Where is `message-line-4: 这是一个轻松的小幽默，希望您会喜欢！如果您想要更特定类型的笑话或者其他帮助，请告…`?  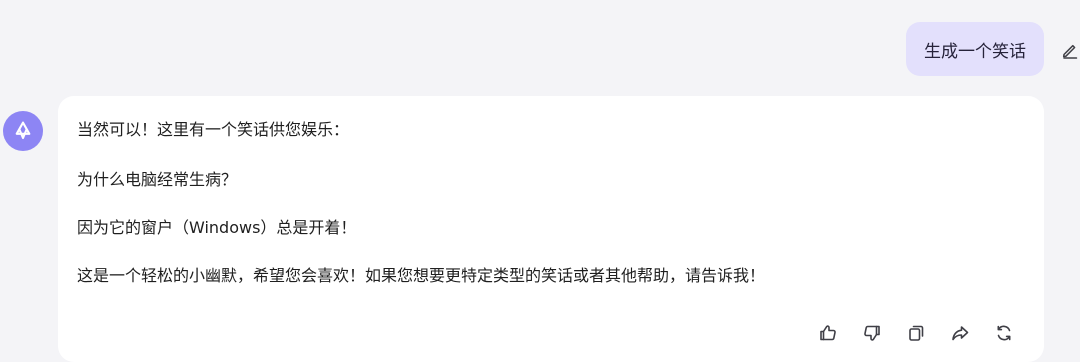 message-line-4: 这是一个轻松的小幽默，希望您会喜欢！如果您想要更特定类型的笑话或者其他帮助，请告… is located at coordinates (421, 275).